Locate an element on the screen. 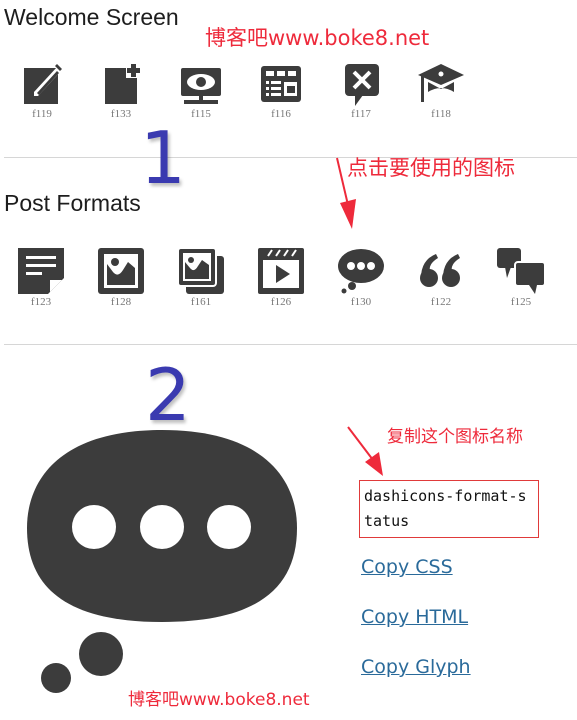  icon-format-status: f130 is located at coordinates (361, 278).